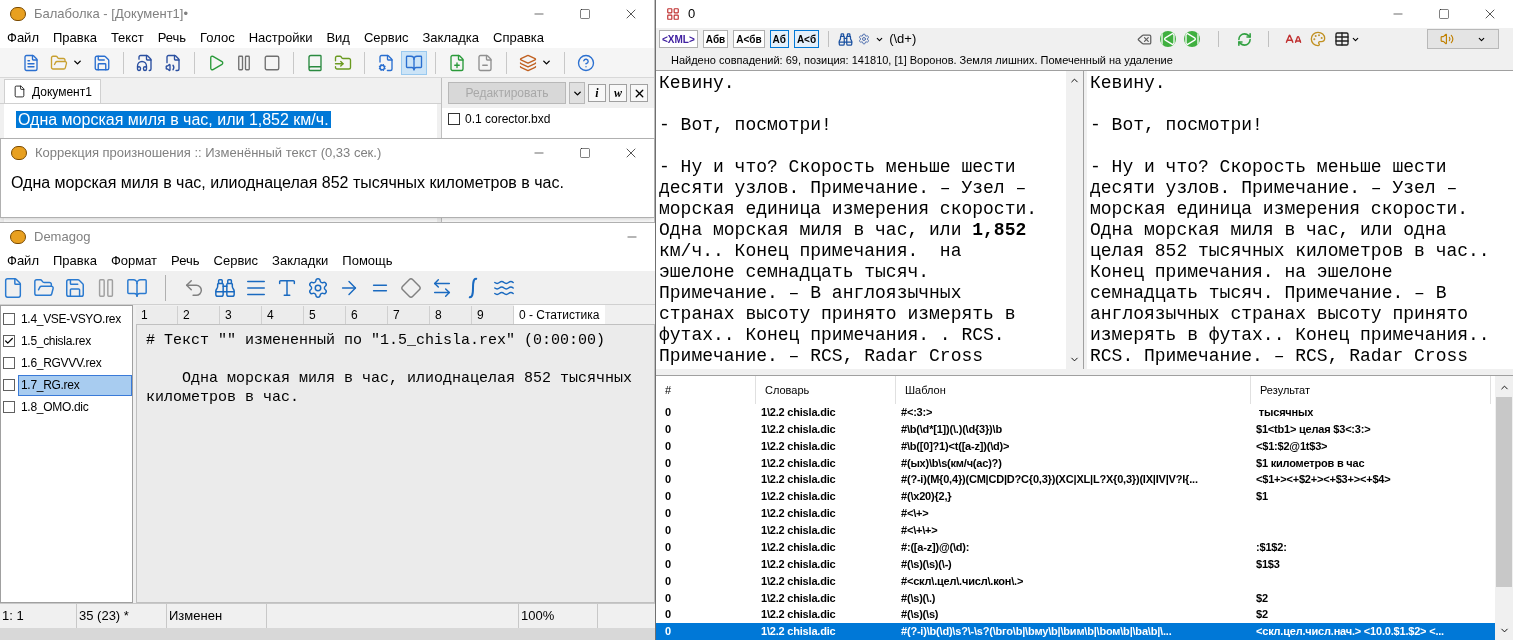  Describe the element at coordinates (1342, 39) in the screenshot. I see `table-icon` at that location.